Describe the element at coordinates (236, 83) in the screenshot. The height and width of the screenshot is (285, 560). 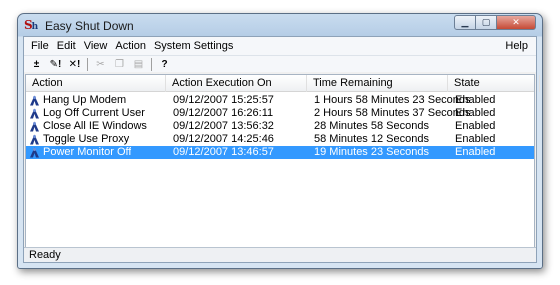
I see `column-header-execution: Action Execution On` at that location.